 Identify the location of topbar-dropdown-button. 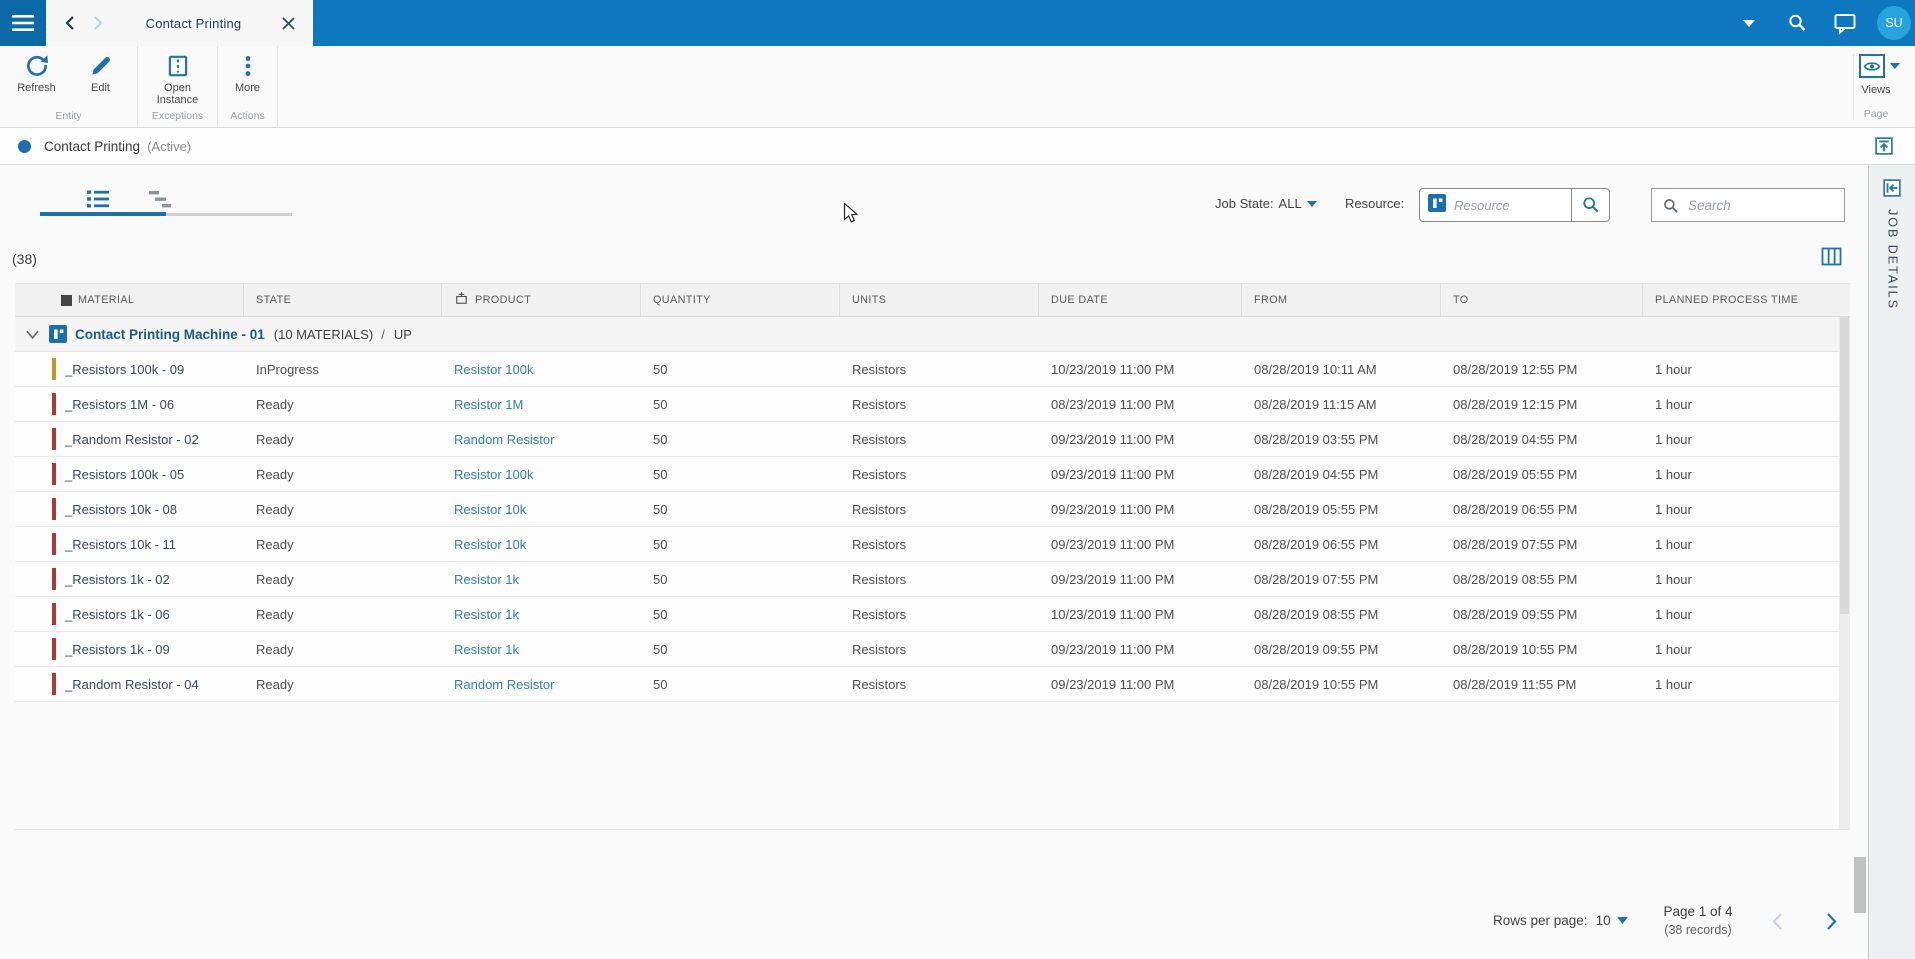
(1749, 23).